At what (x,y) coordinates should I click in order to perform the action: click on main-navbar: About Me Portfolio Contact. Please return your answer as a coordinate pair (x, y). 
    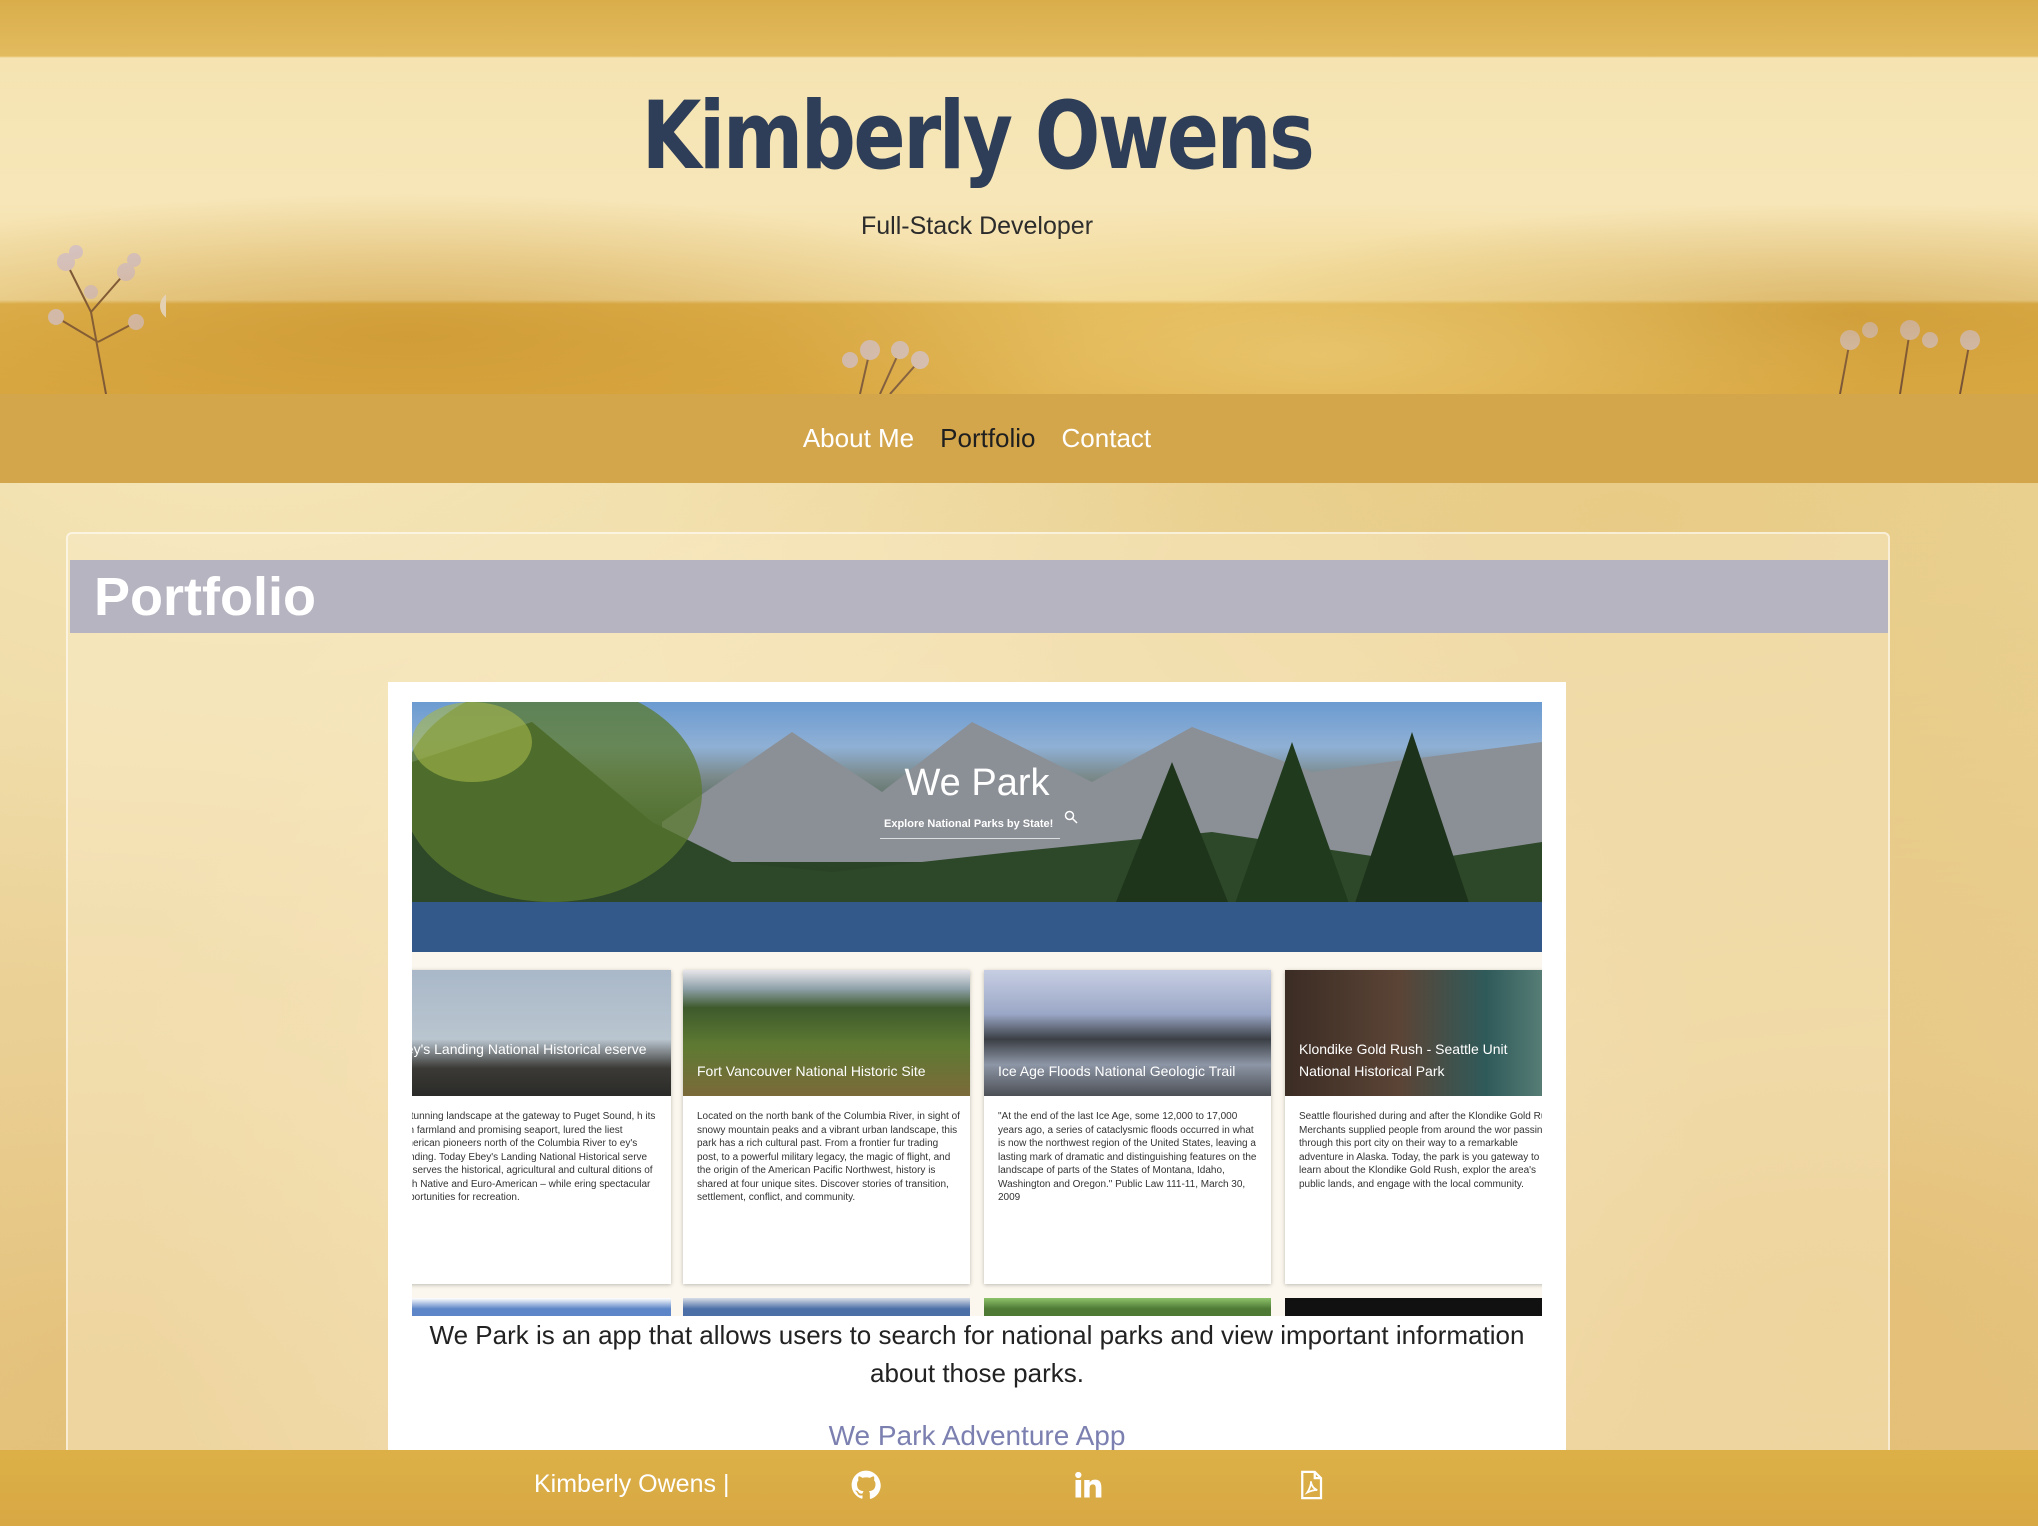
    Looking at the image, I should click on (1019, 438).